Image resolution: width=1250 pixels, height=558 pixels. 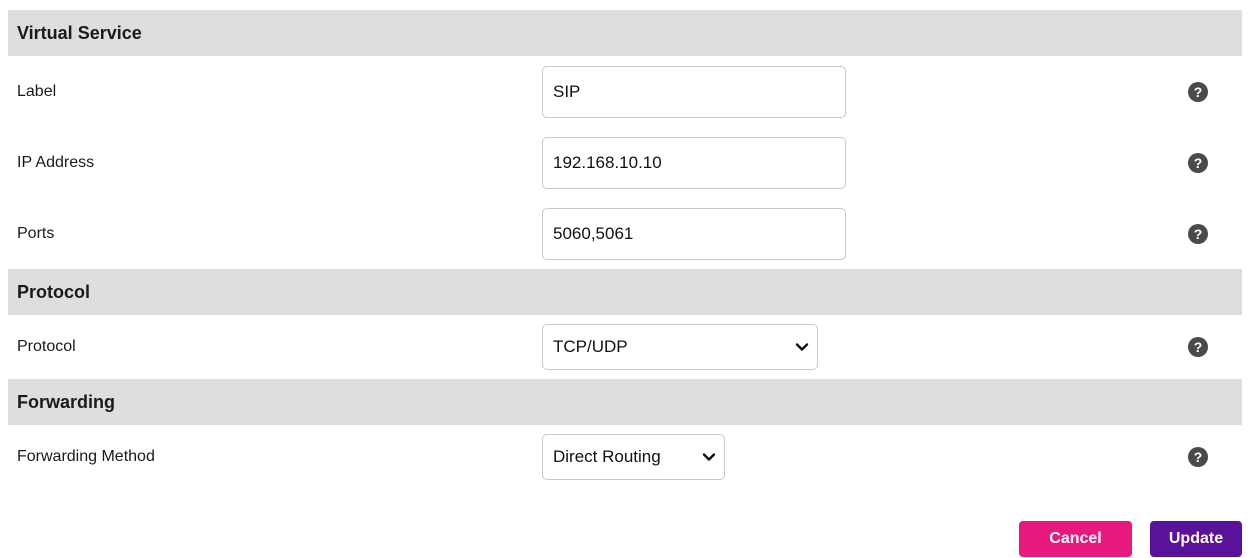 I want to click on form-row-label: Label ?, so click(x=625, y=91).